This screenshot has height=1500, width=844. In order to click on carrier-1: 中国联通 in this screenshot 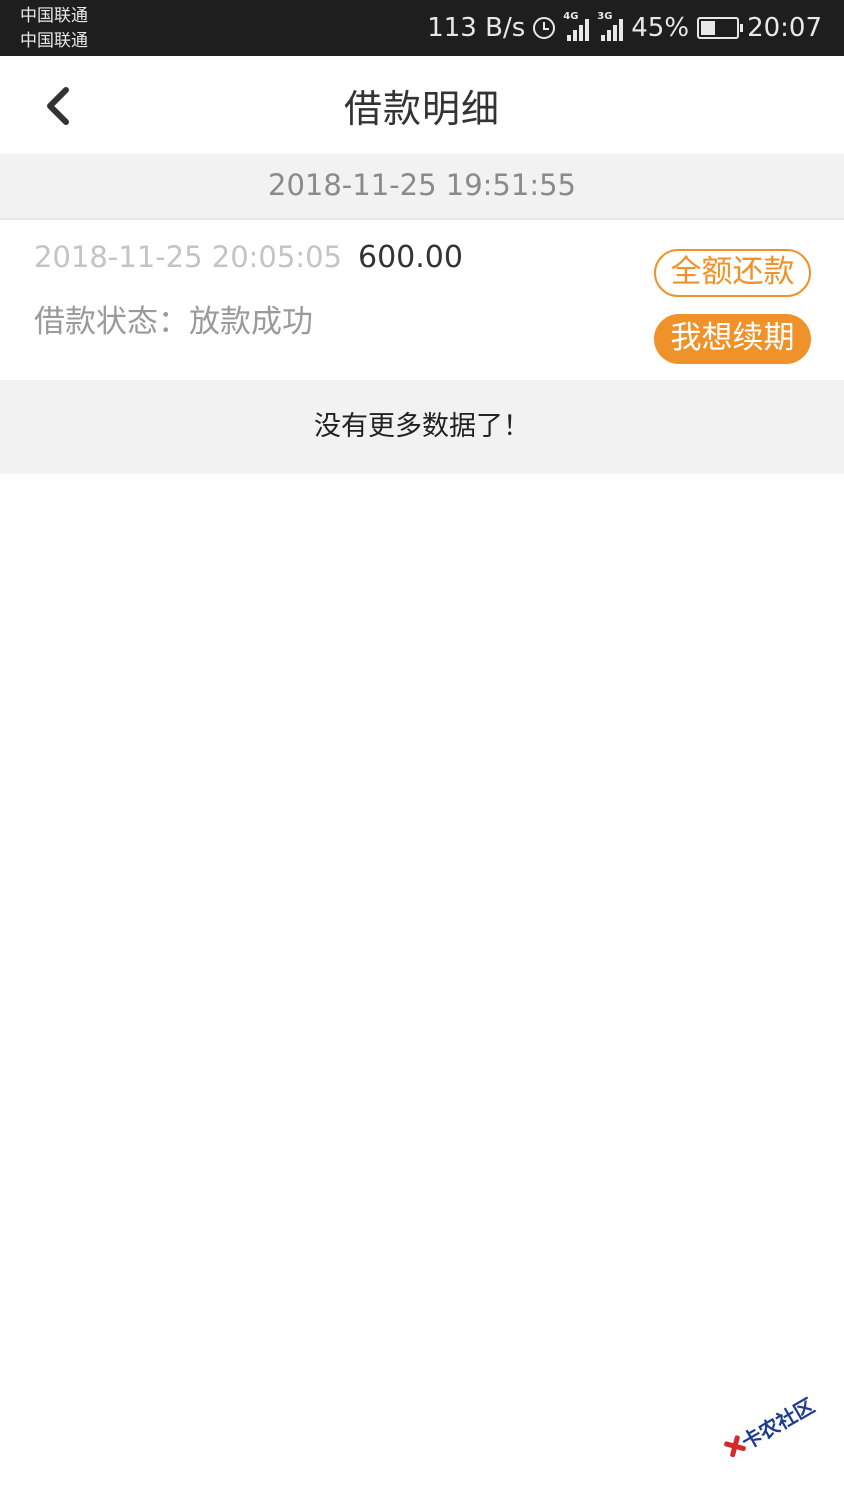, I will do `click(54, 16)`.